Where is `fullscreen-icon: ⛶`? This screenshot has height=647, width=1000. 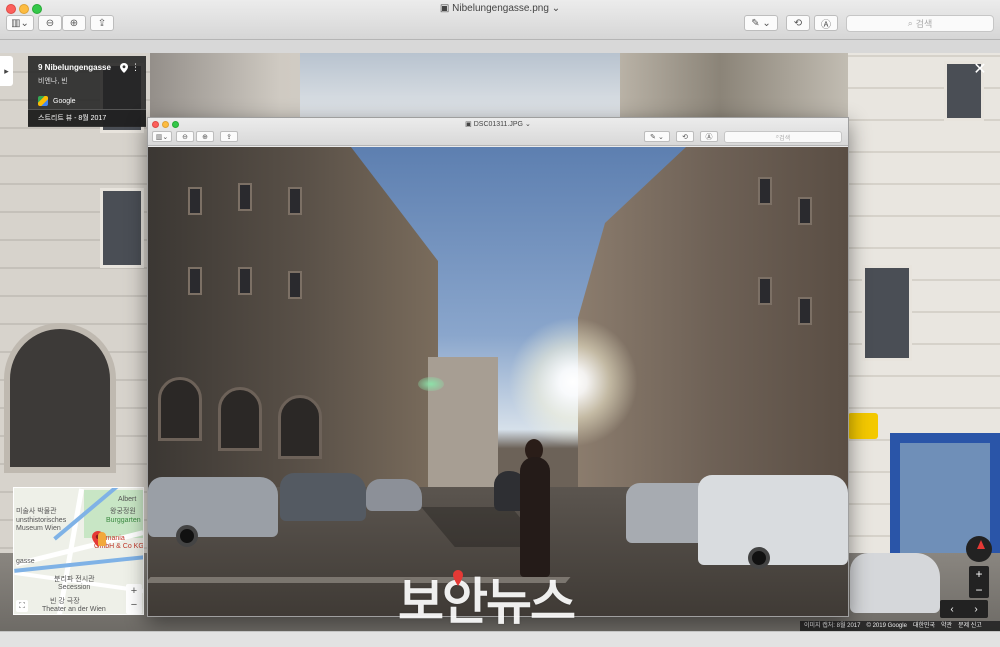
fullscreen-icon: ⛶ is located at coordinates (22, 605).